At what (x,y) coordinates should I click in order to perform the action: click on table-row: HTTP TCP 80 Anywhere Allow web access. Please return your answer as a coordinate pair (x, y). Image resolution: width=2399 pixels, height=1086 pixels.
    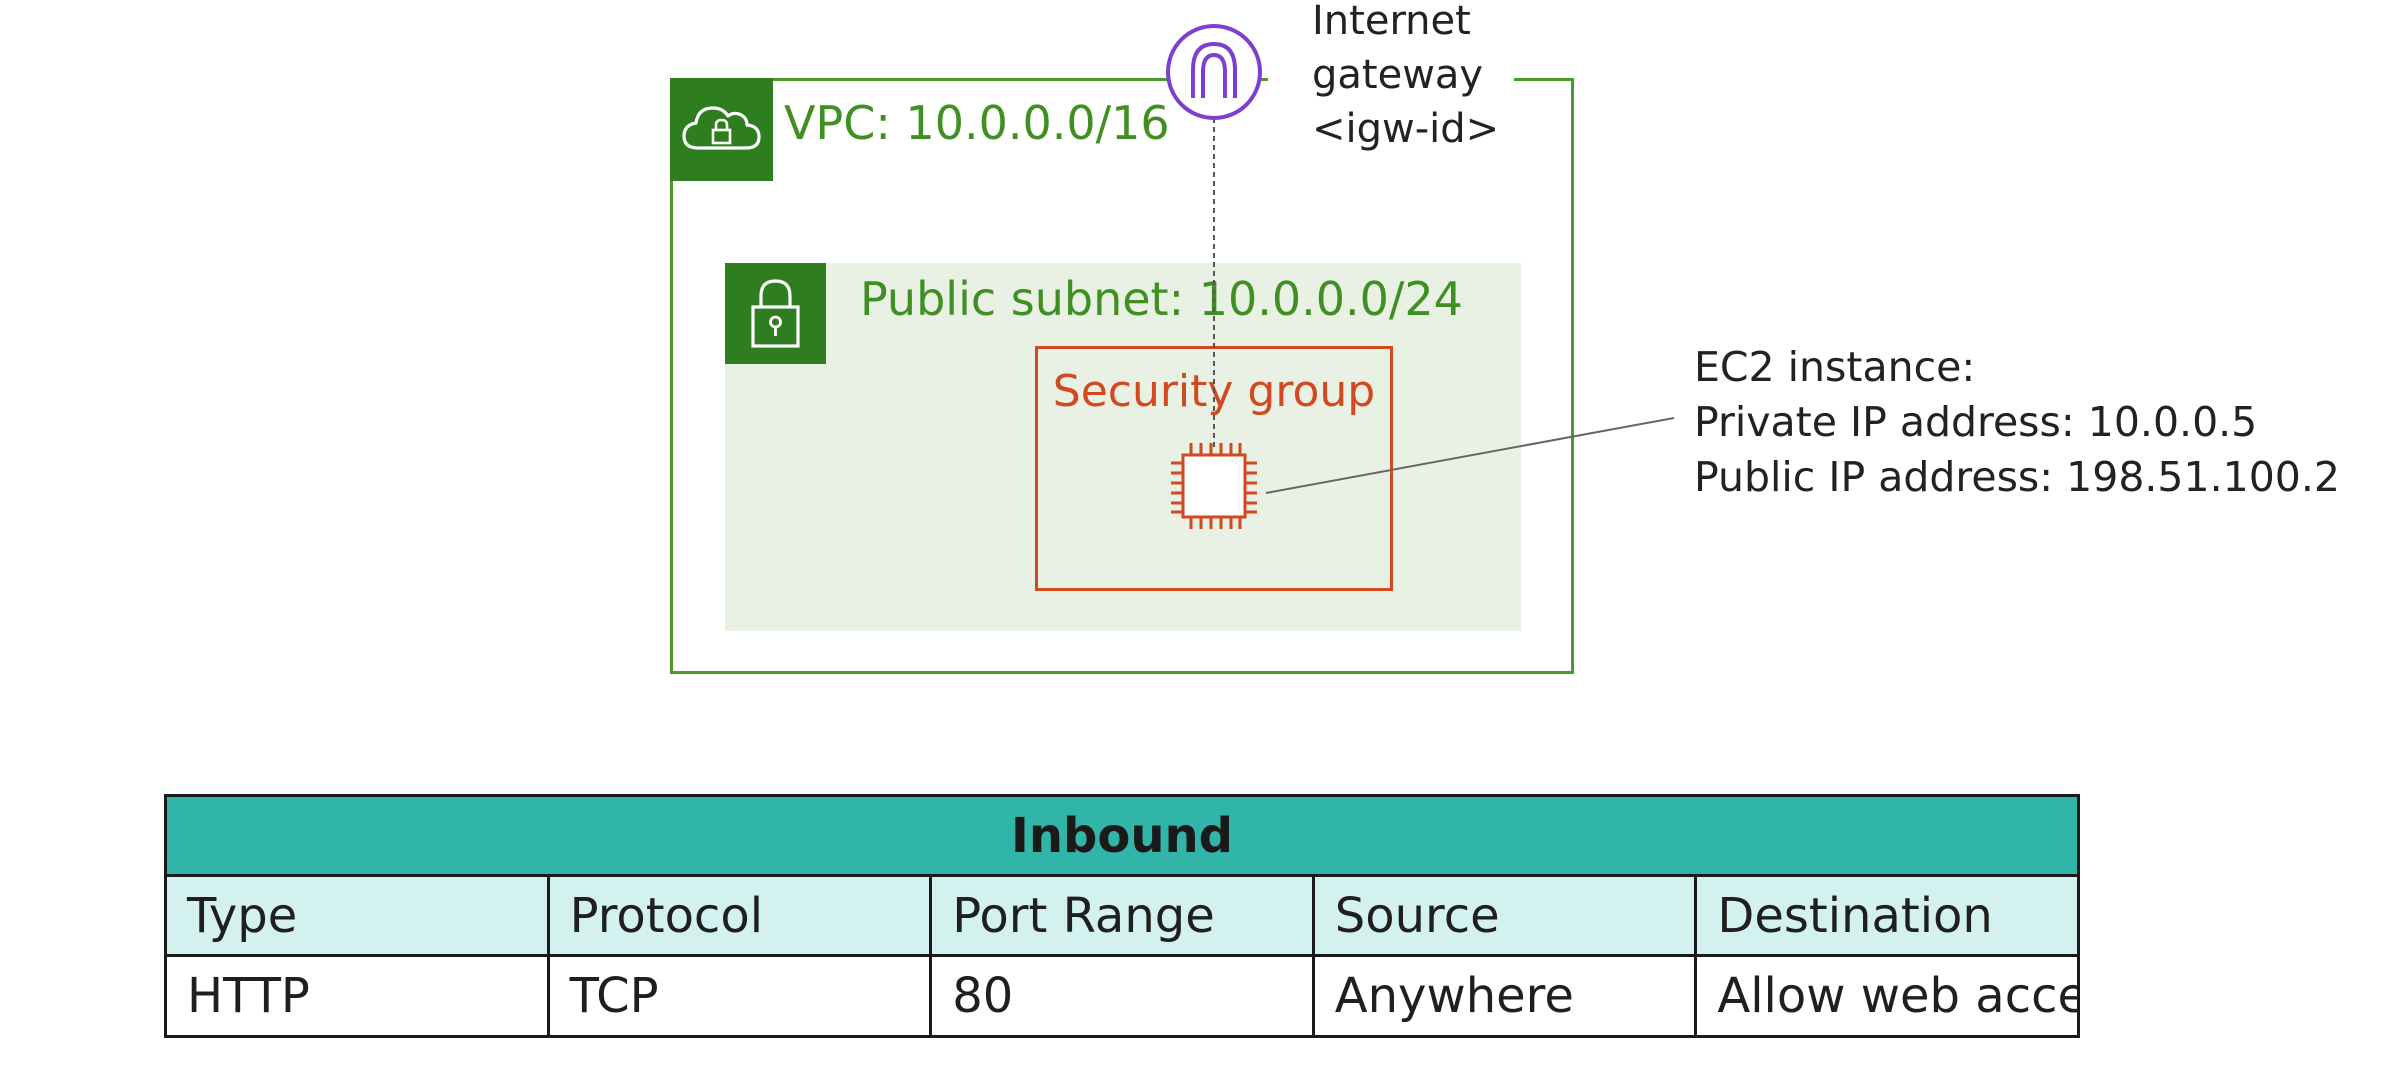
    Looking at the image, I should click on (1122, 996).